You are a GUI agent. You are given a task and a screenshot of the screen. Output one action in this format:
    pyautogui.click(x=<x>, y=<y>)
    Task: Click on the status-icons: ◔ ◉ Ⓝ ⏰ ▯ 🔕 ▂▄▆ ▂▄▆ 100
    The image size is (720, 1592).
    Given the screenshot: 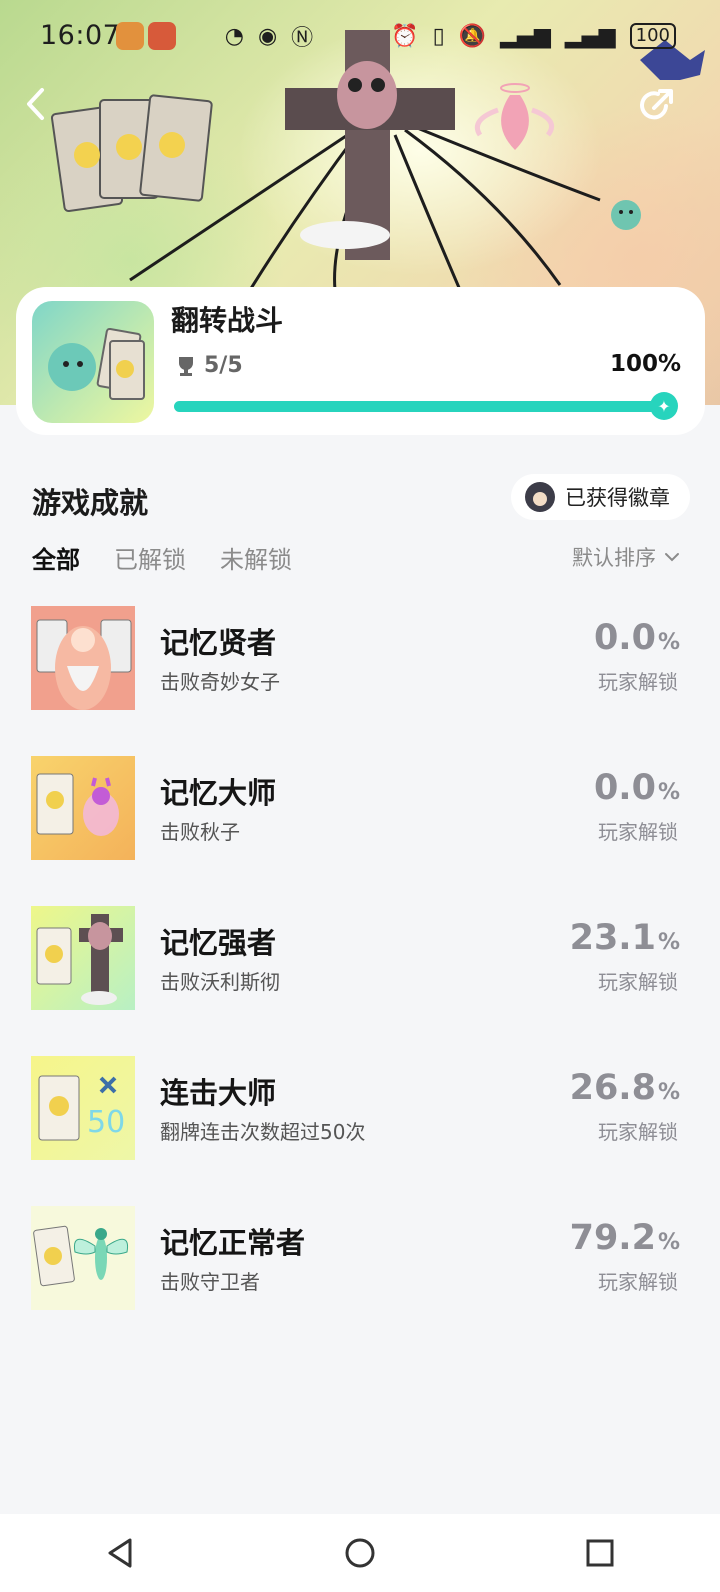 What is the action you would take?
    pyautogui.click(x=450, y=36)
    